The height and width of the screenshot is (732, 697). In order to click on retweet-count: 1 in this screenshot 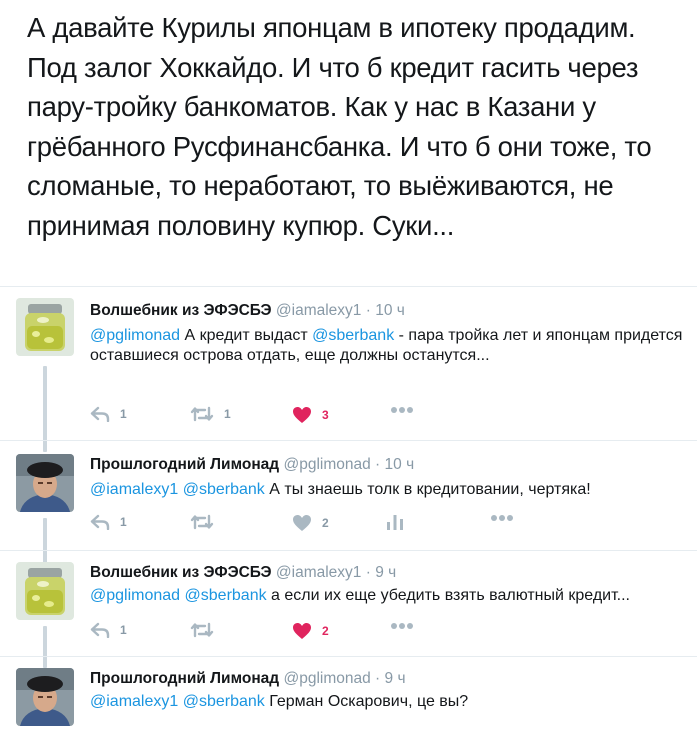, I will do `click(227, 414)`.